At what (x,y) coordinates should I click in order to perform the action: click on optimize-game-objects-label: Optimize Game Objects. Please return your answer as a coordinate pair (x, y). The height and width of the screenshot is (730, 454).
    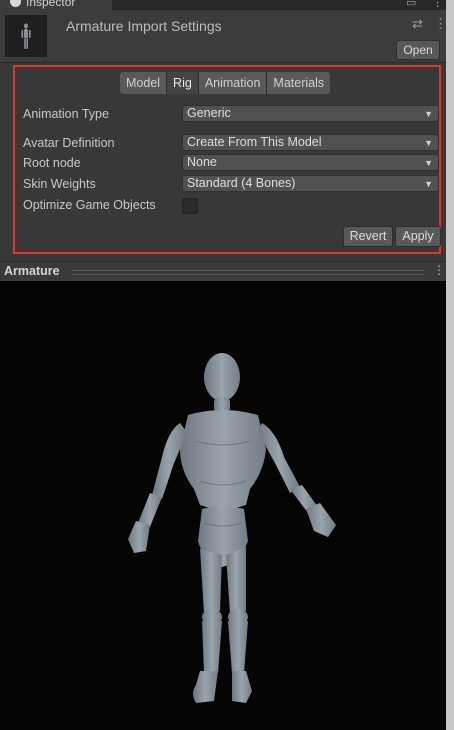
    Looking at the image, I should click on (89, 205).